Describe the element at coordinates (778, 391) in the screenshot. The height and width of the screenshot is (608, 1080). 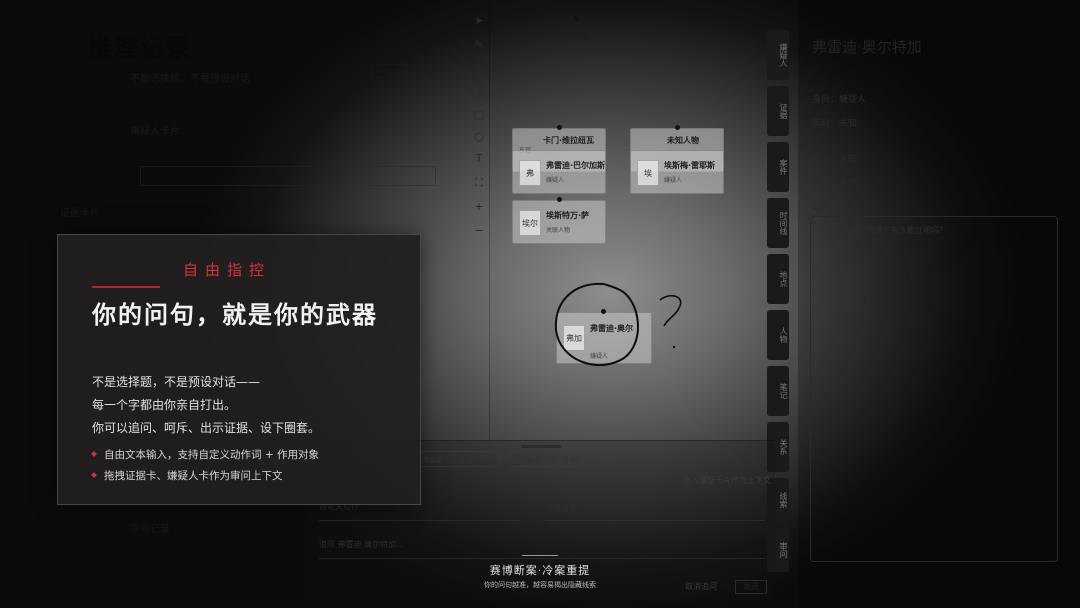
I see `side-tab: 笔记` at that location.